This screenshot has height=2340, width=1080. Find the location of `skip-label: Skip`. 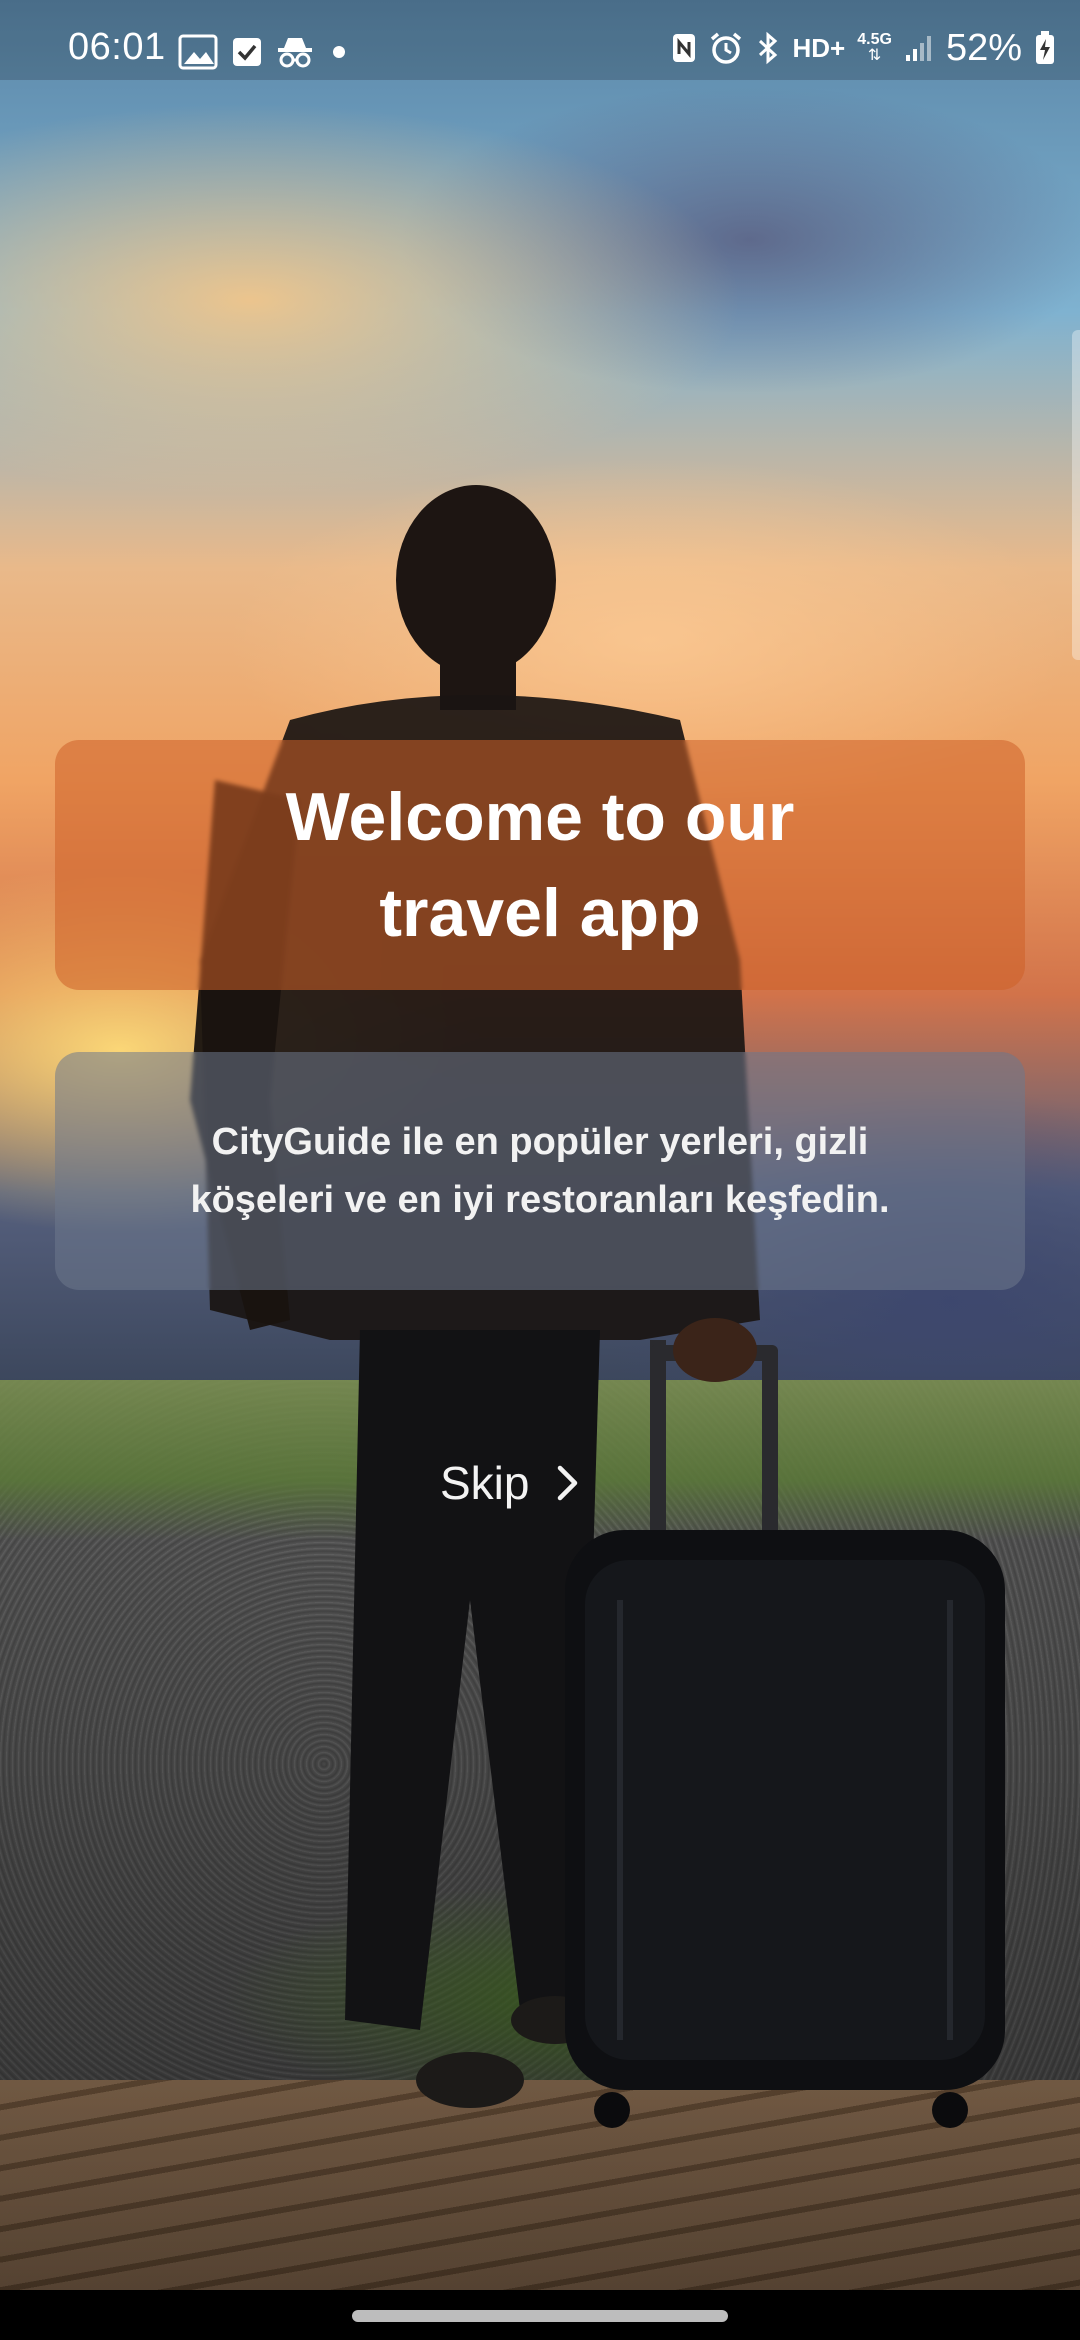

skip-label: Skip is located at coordinates (485, 1483).